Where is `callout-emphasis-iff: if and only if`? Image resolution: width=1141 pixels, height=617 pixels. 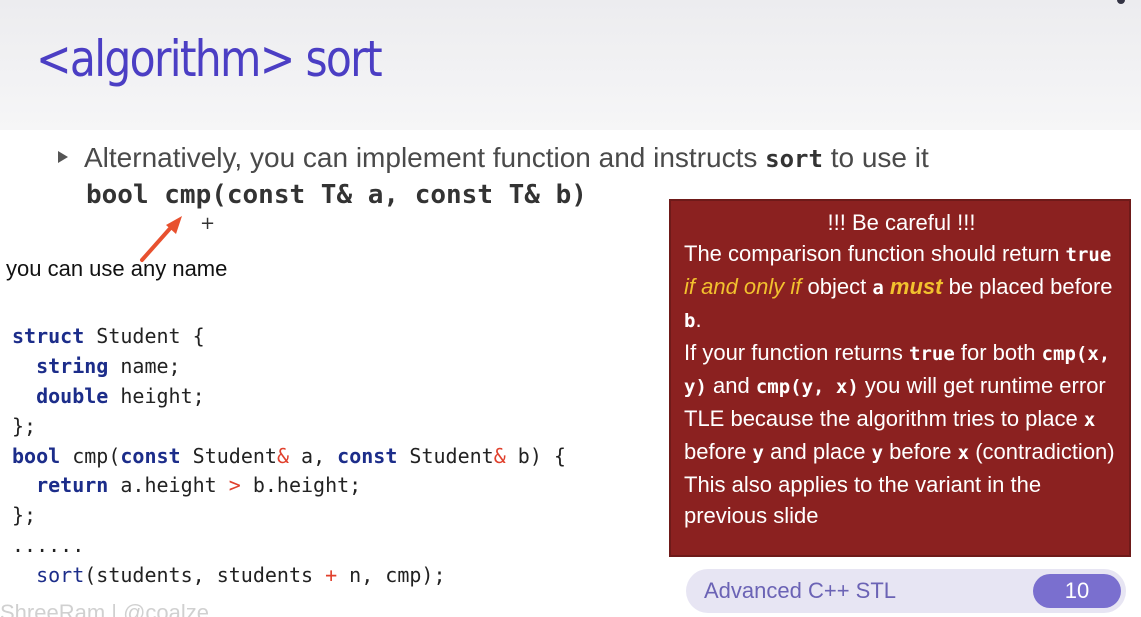
callout-emphasis-iff: if and only if is located at coordinates (743, 286).